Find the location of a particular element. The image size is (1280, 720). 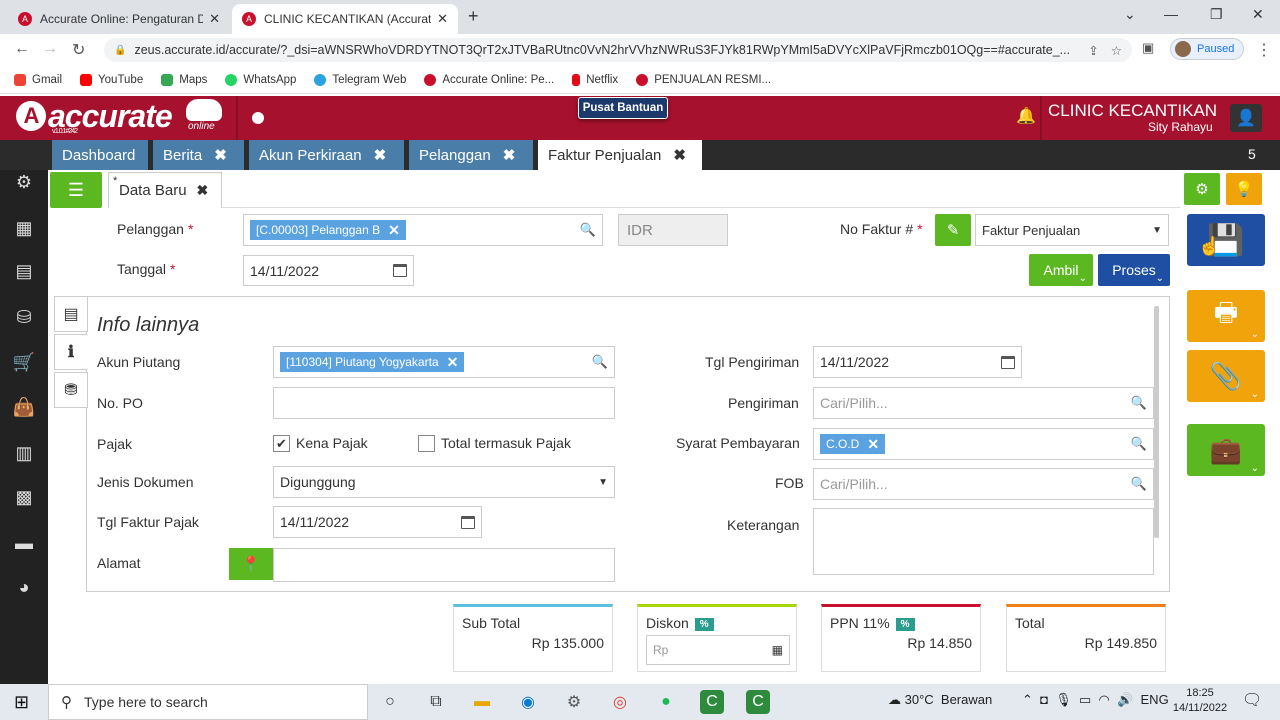

tips-bulb-button: 💡 is located at coordinates (1244, 189).